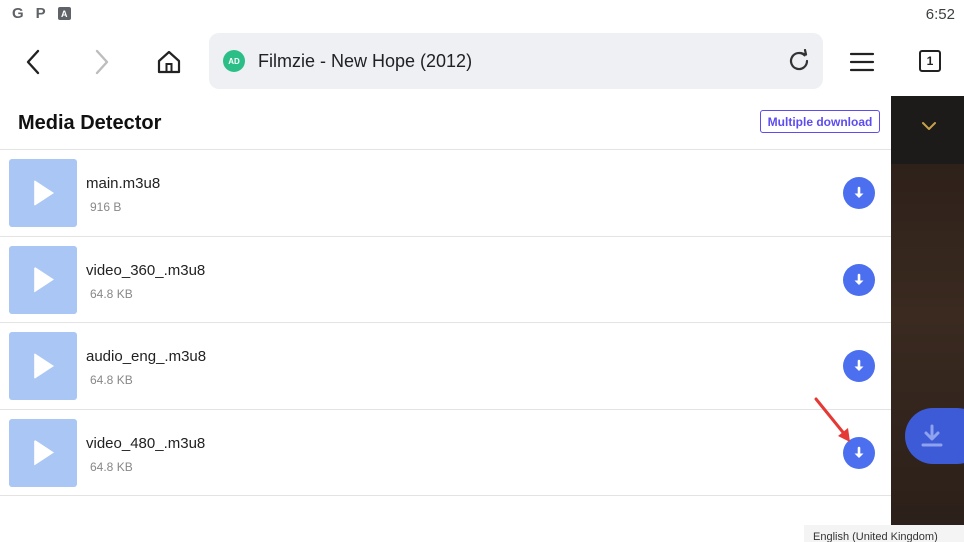 This screenshot has height=542, width=964. I want to click on chevron-down-icon, so click(929, 126).